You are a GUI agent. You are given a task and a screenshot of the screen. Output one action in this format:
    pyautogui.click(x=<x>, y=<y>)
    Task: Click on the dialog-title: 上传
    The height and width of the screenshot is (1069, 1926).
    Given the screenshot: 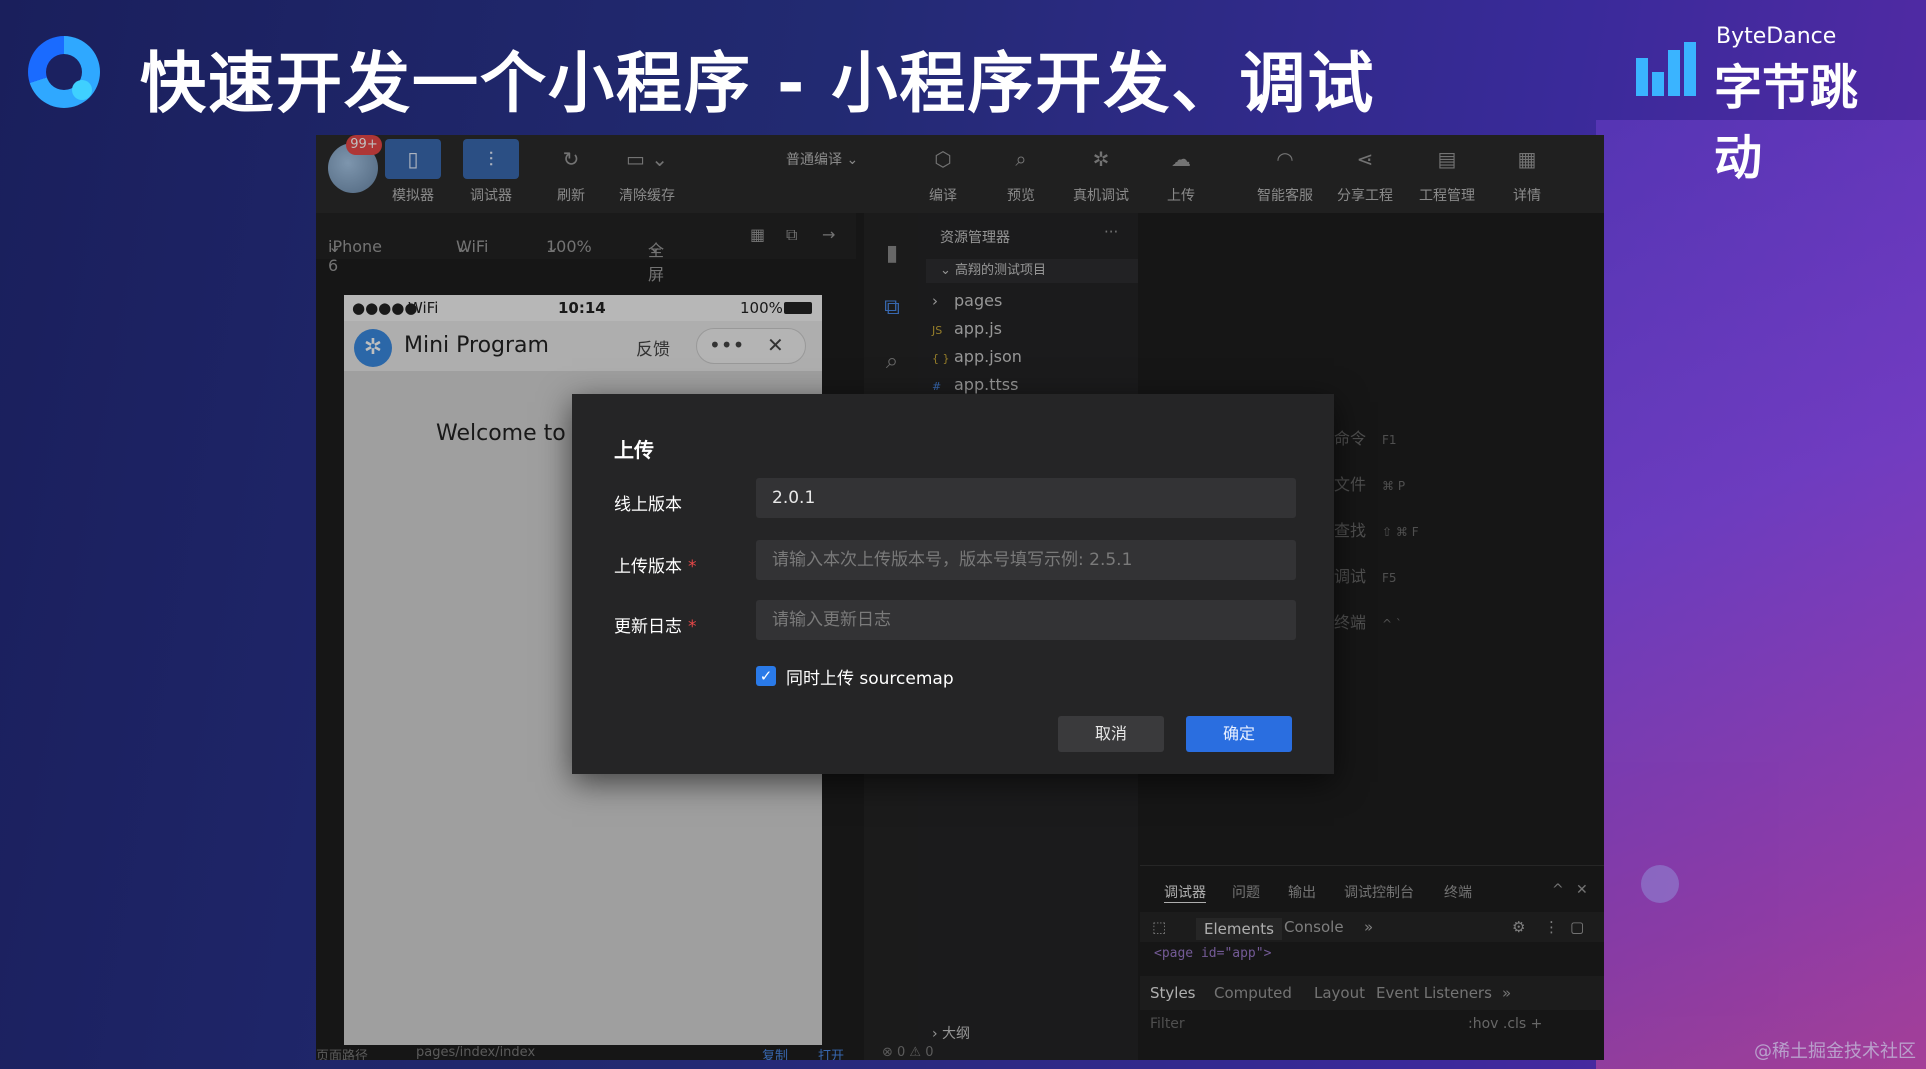 What is the action you would take?
    pyautogui.click(x=634, y=450)
    